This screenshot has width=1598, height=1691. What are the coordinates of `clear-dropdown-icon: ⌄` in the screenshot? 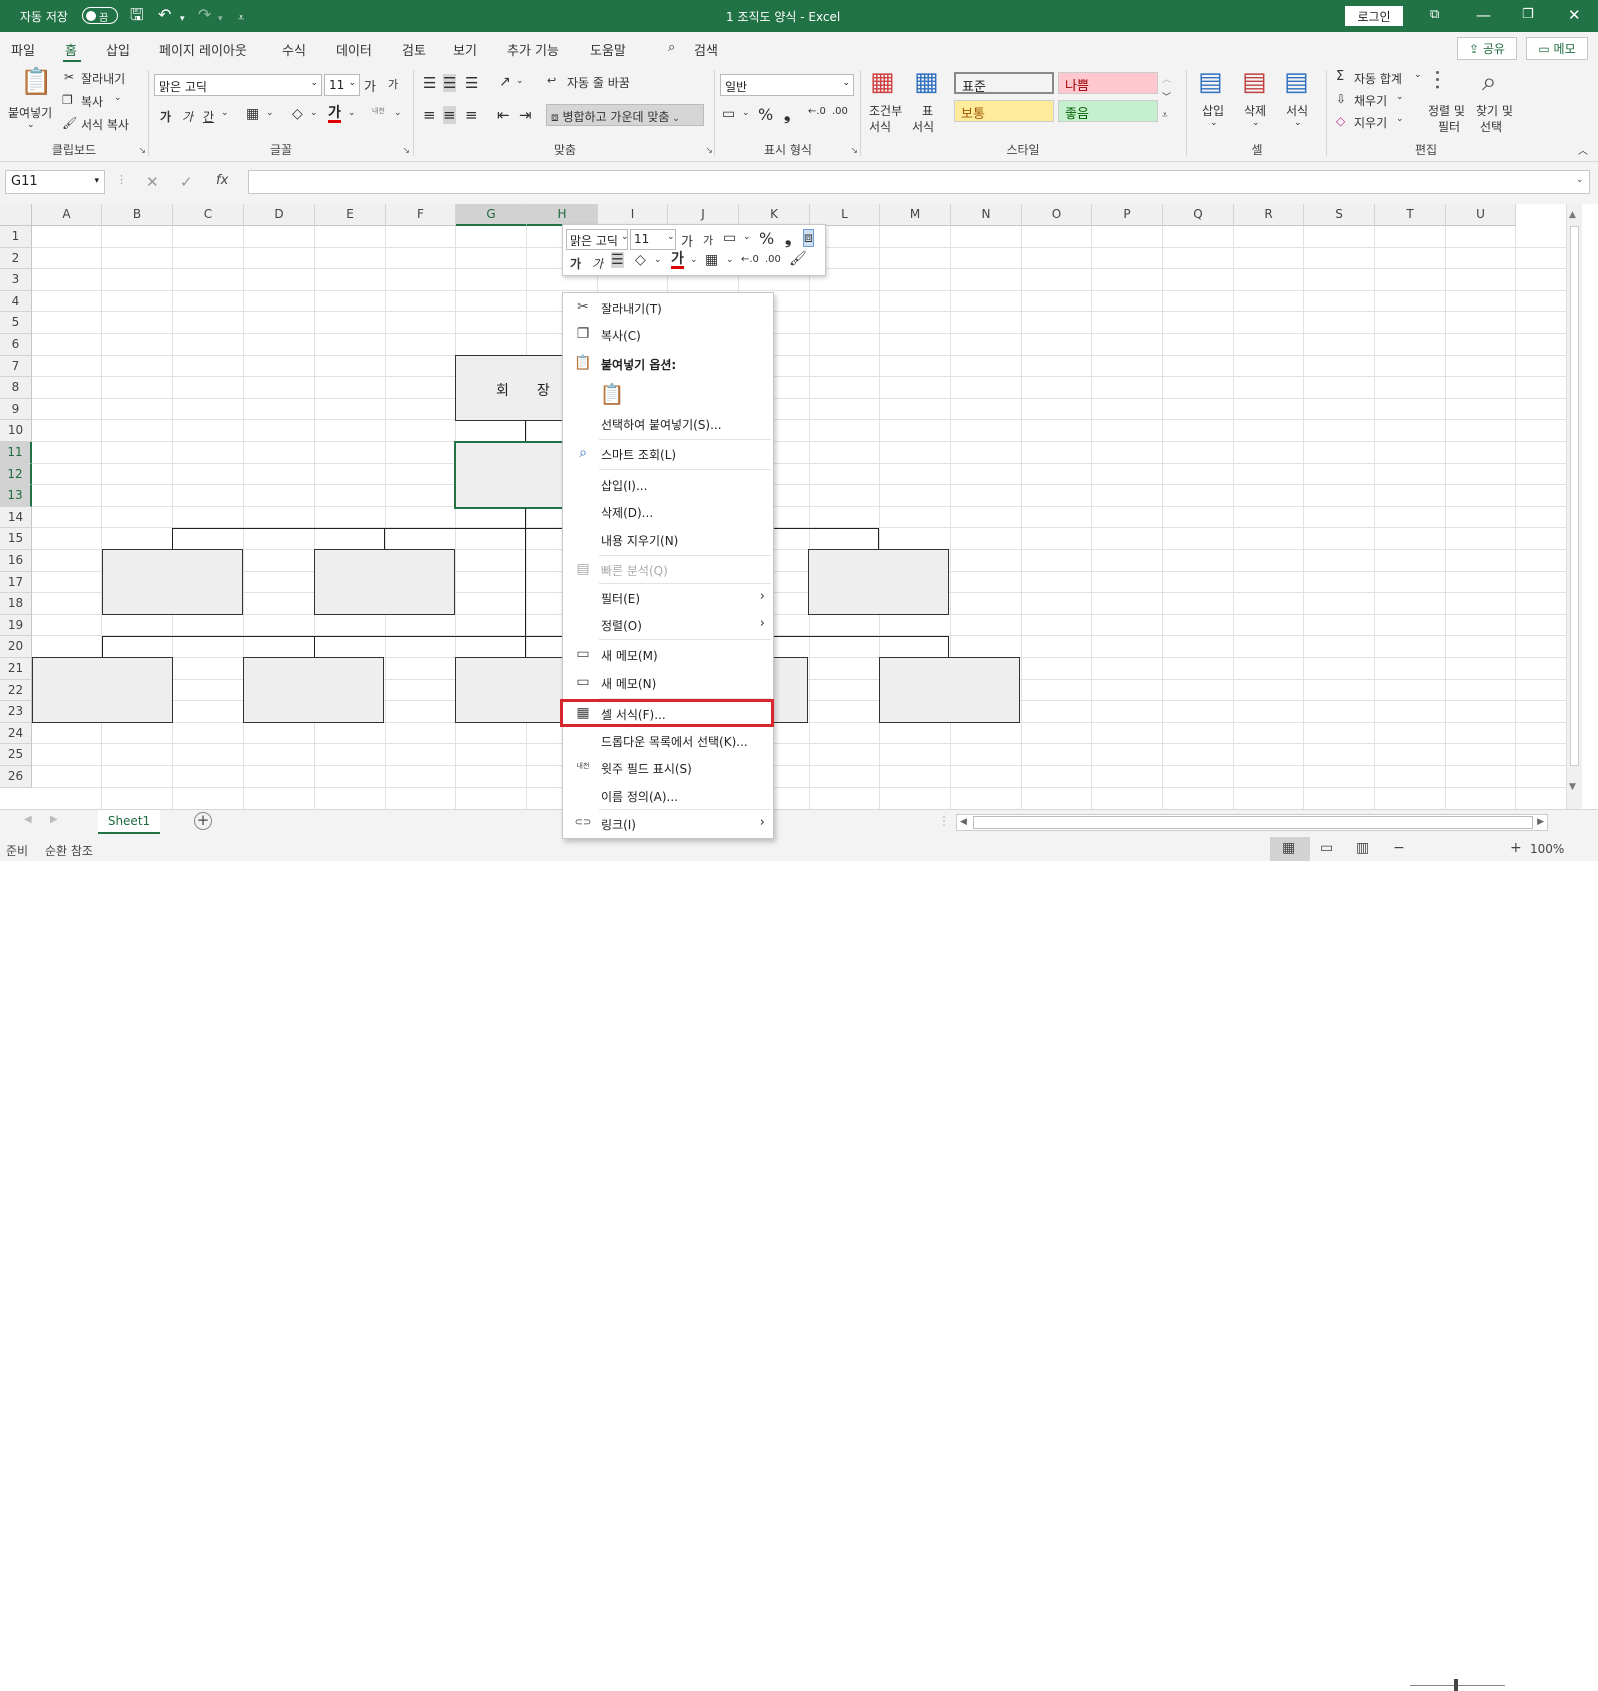 It's located at (1400, 119).